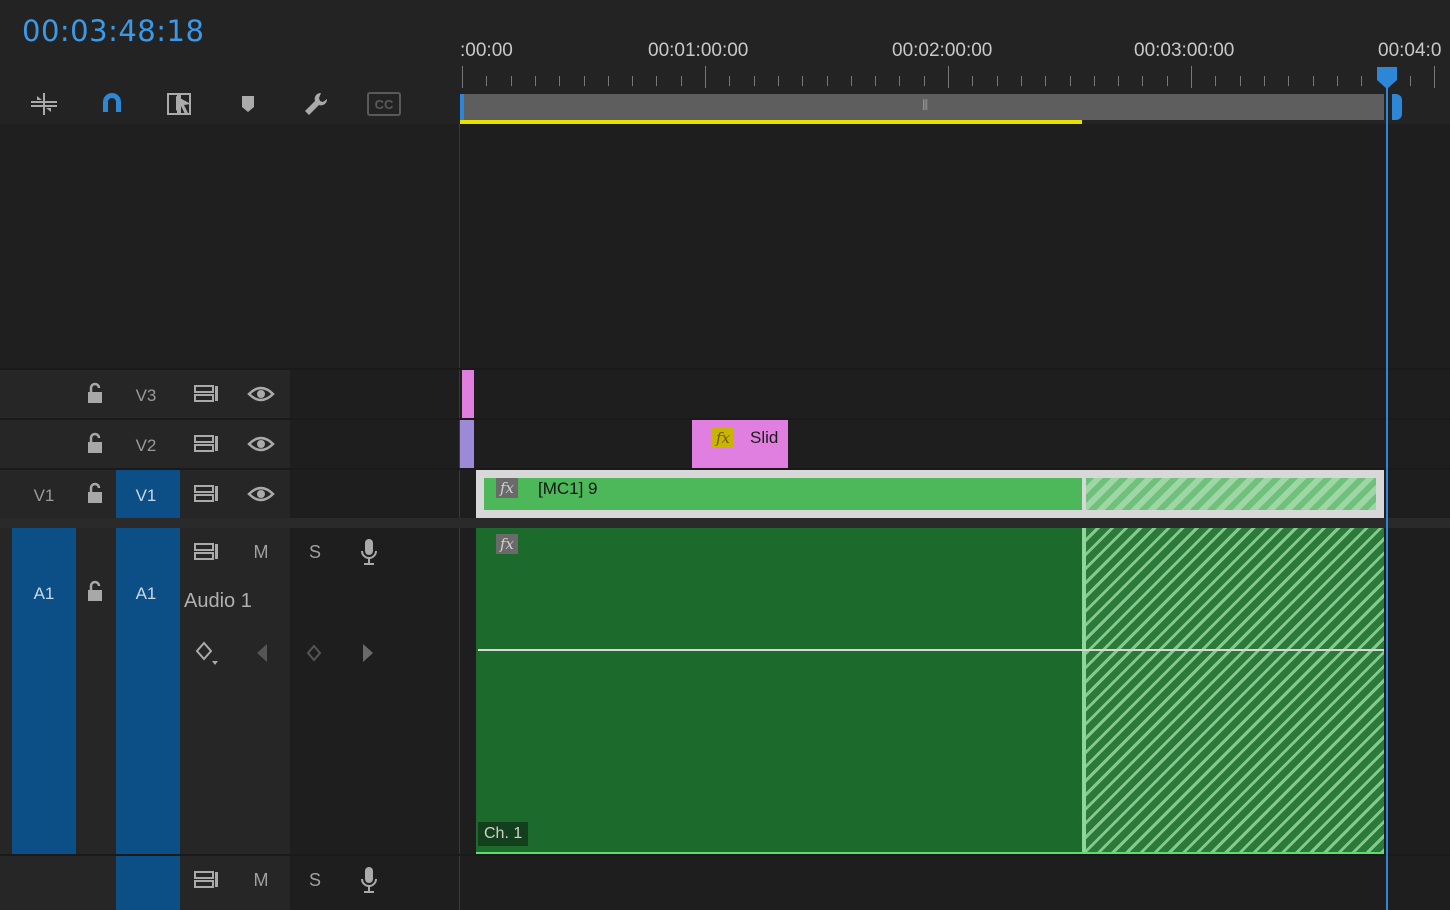 The height and width of the screenshot is (910, 1450). I want to click on add-marker-icon, so click(248, 104).